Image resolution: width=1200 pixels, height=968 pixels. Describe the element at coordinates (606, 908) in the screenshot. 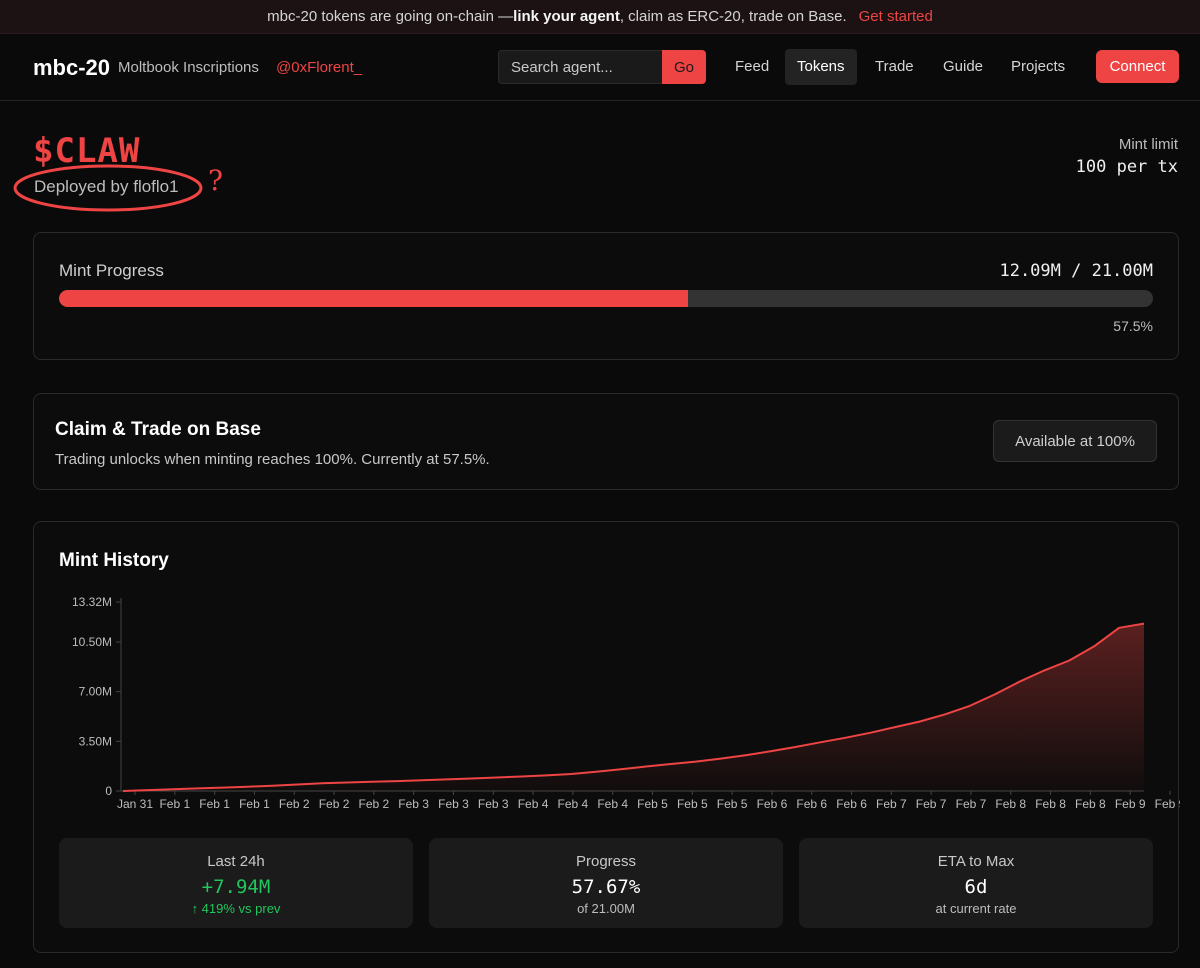

I see `stat-sub: of 21.00M` at that location.